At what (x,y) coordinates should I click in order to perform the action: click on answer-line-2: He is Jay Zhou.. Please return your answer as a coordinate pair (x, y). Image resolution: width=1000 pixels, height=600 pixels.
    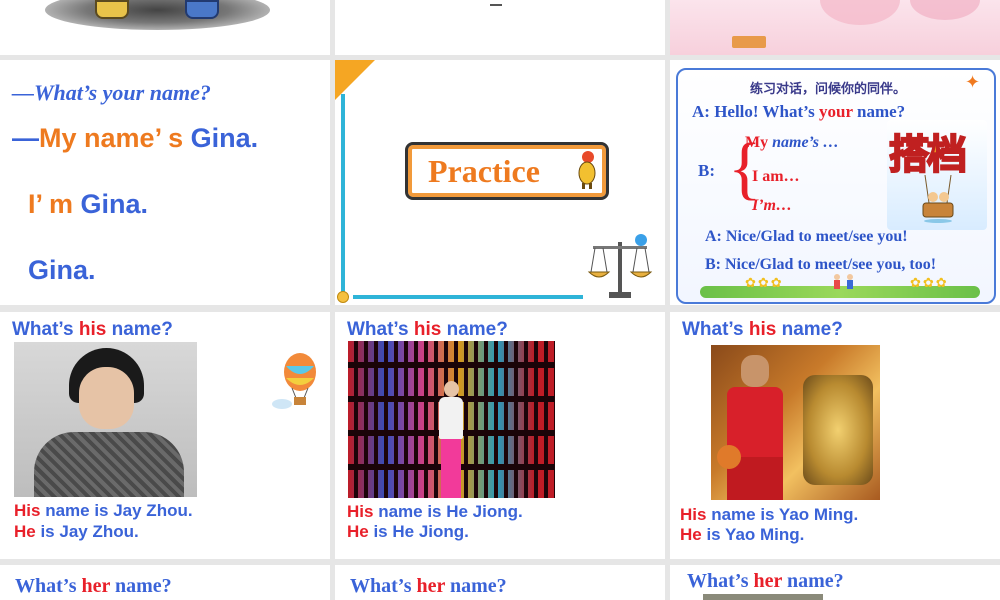
    Looking at the image, I should click on (76, 531).